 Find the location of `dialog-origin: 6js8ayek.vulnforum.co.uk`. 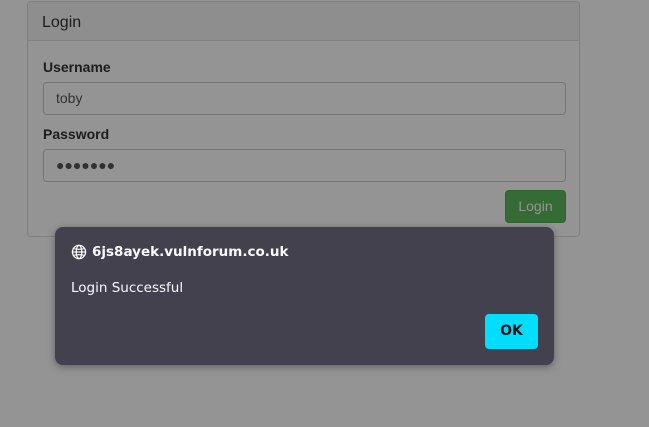

dialog-origin: 6js8ayek.vulnforum.co.uk is located at coordinates (179, 252).